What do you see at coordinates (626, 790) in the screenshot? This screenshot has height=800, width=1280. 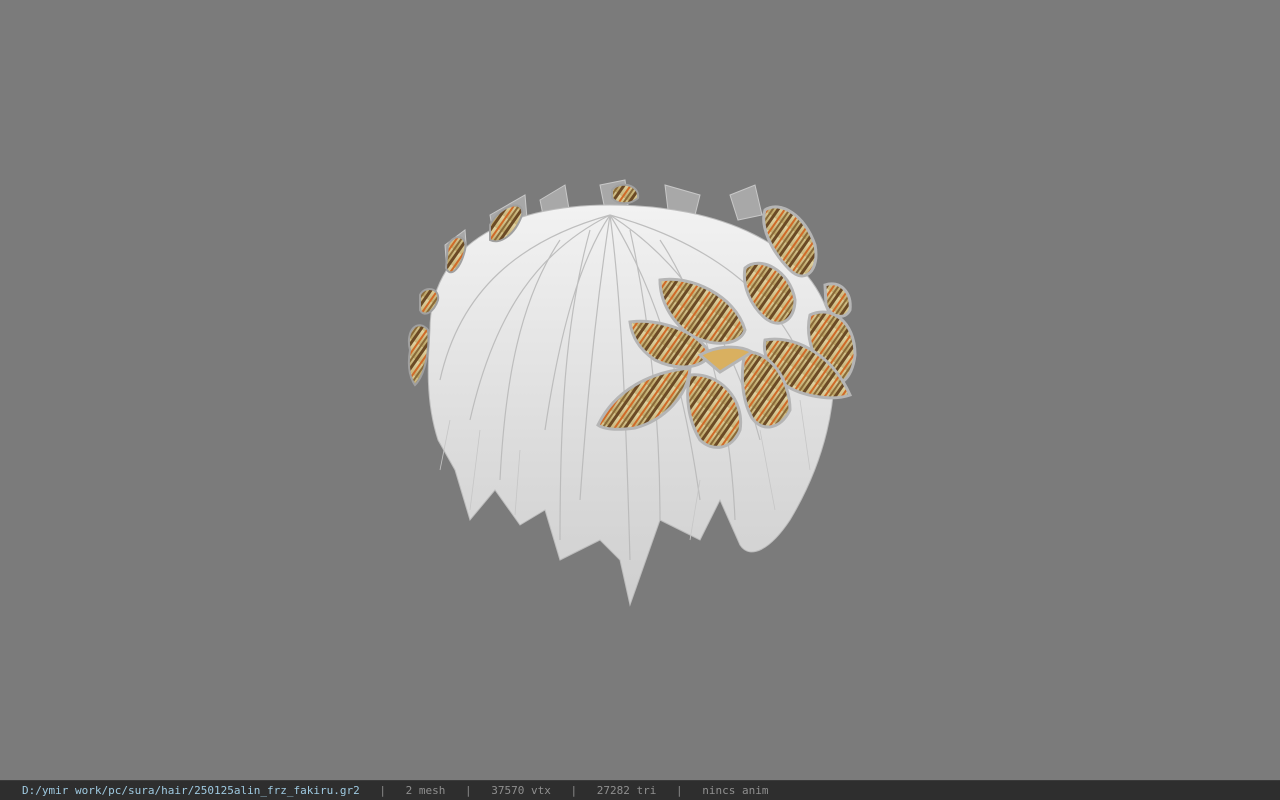 I see `triangle-count: 27282 tri` at bounding box center [626, 790].